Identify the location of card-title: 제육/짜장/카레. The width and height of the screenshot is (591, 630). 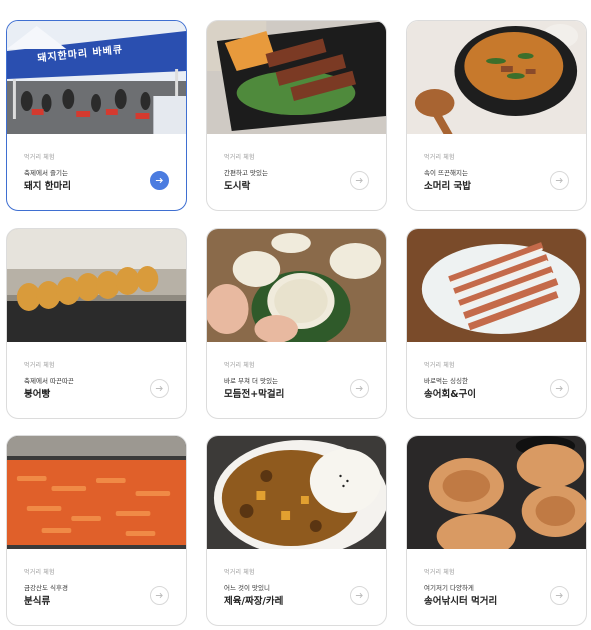
(254, 601).